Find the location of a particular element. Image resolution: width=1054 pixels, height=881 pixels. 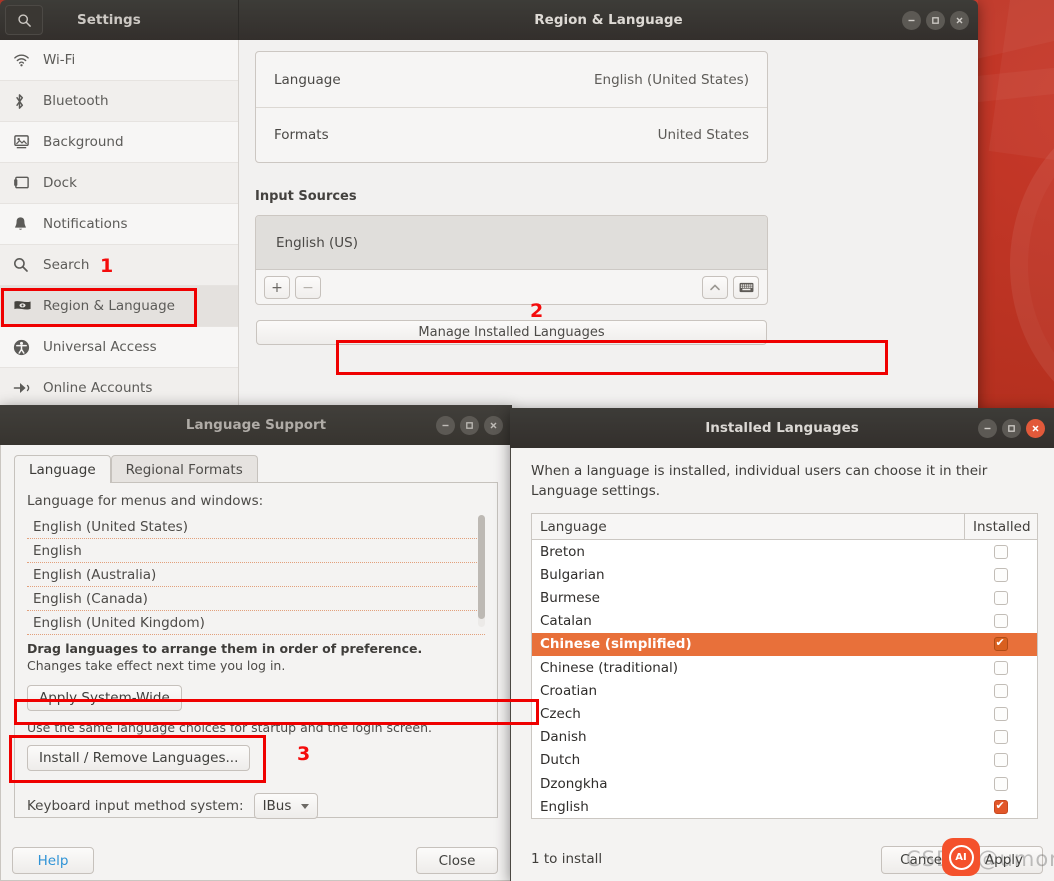

apply-system-wide-button: Apply System-Wide is located at coordinates (104, 698).